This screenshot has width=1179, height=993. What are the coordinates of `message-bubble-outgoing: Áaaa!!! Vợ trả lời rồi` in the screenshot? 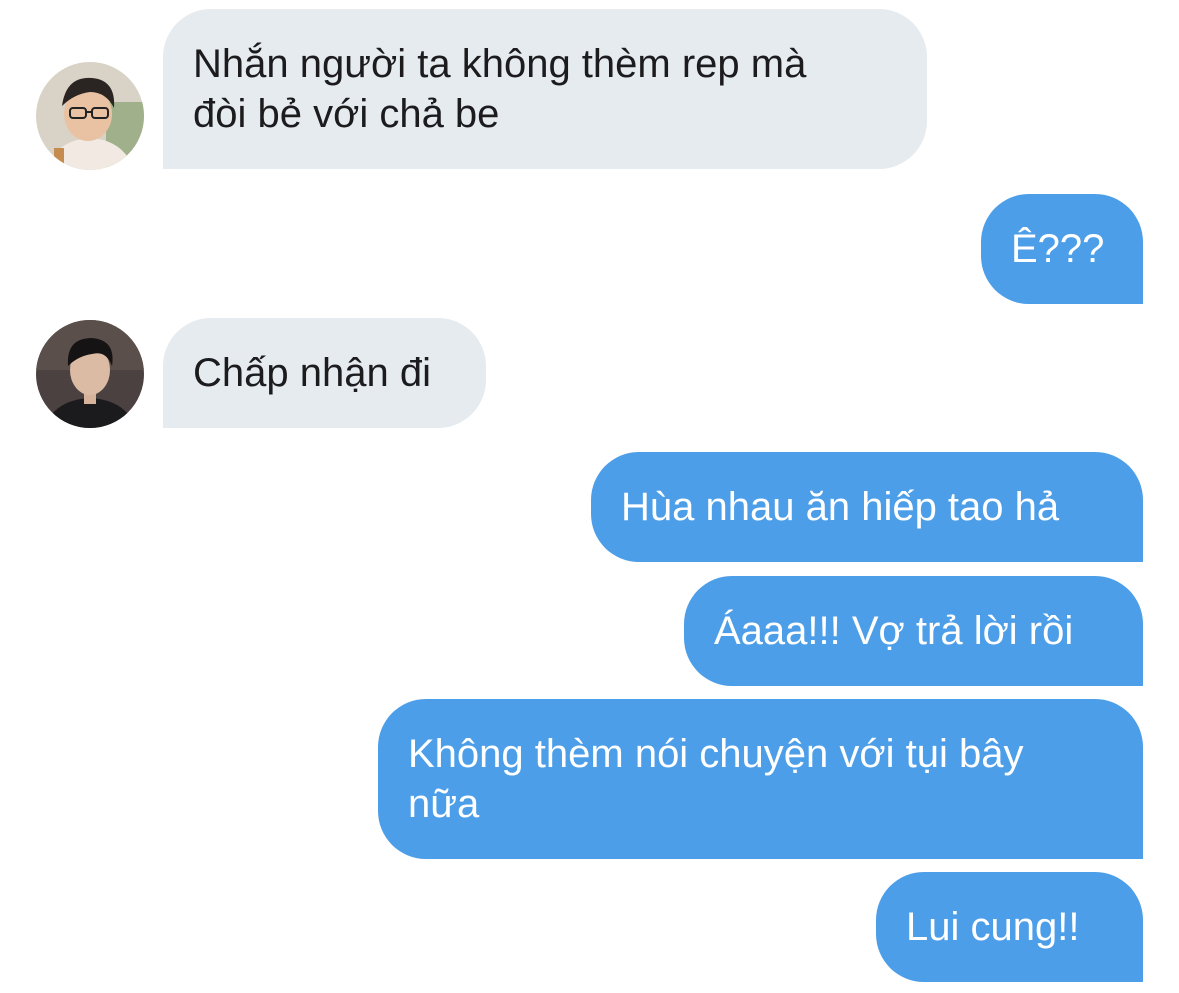 It's located at (913, 631).